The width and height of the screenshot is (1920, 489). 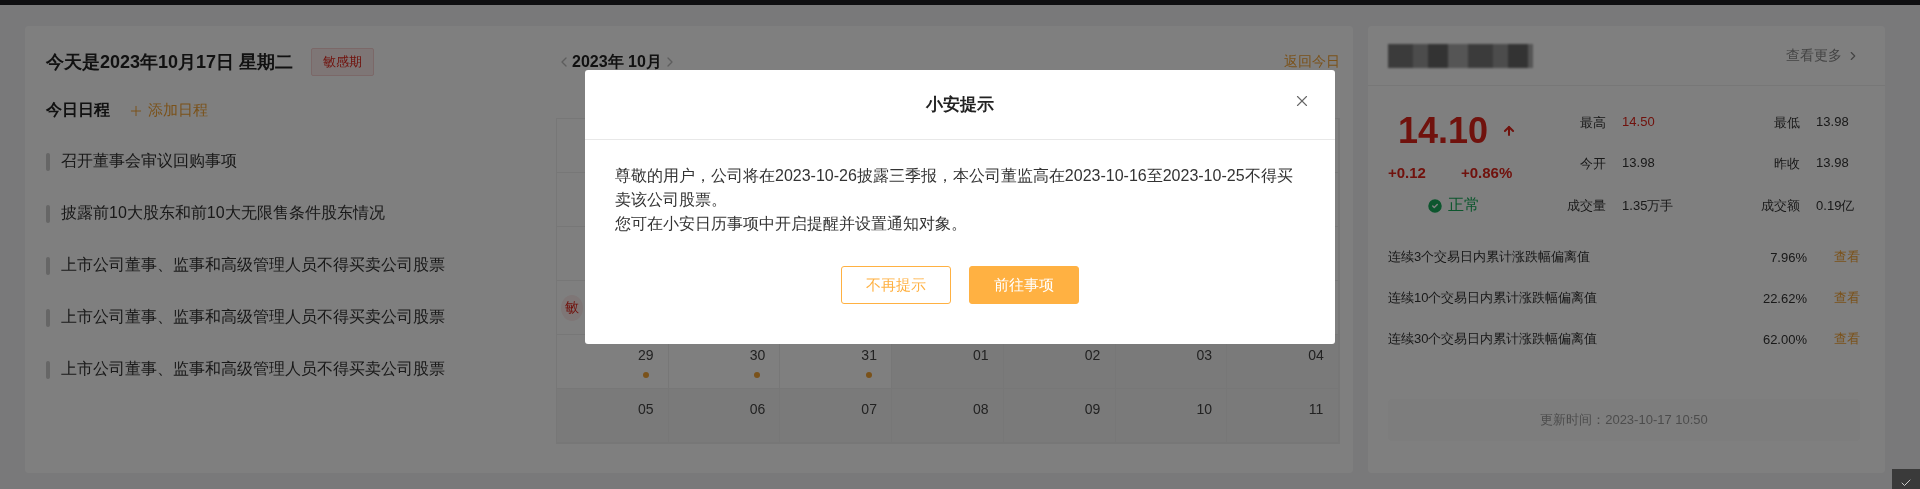 What do you see at coordinates (1171, 416) in the screenshot?
I see `calendar-day: 10` at bounding box center [1171, 416].